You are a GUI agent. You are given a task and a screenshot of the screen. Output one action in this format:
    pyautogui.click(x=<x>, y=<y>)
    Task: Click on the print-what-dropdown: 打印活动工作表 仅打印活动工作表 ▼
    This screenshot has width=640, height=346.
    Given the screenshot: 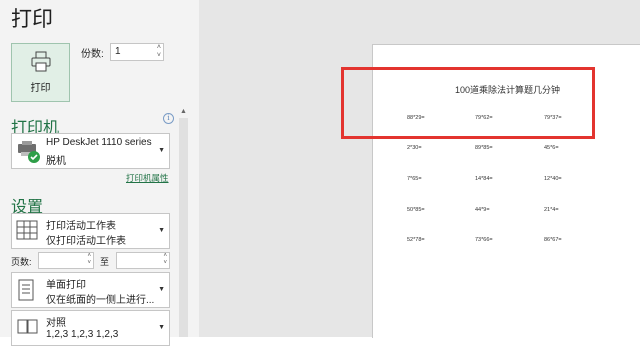 What is the action you would take?
    pyautogui.click(x=90, y=231)
    